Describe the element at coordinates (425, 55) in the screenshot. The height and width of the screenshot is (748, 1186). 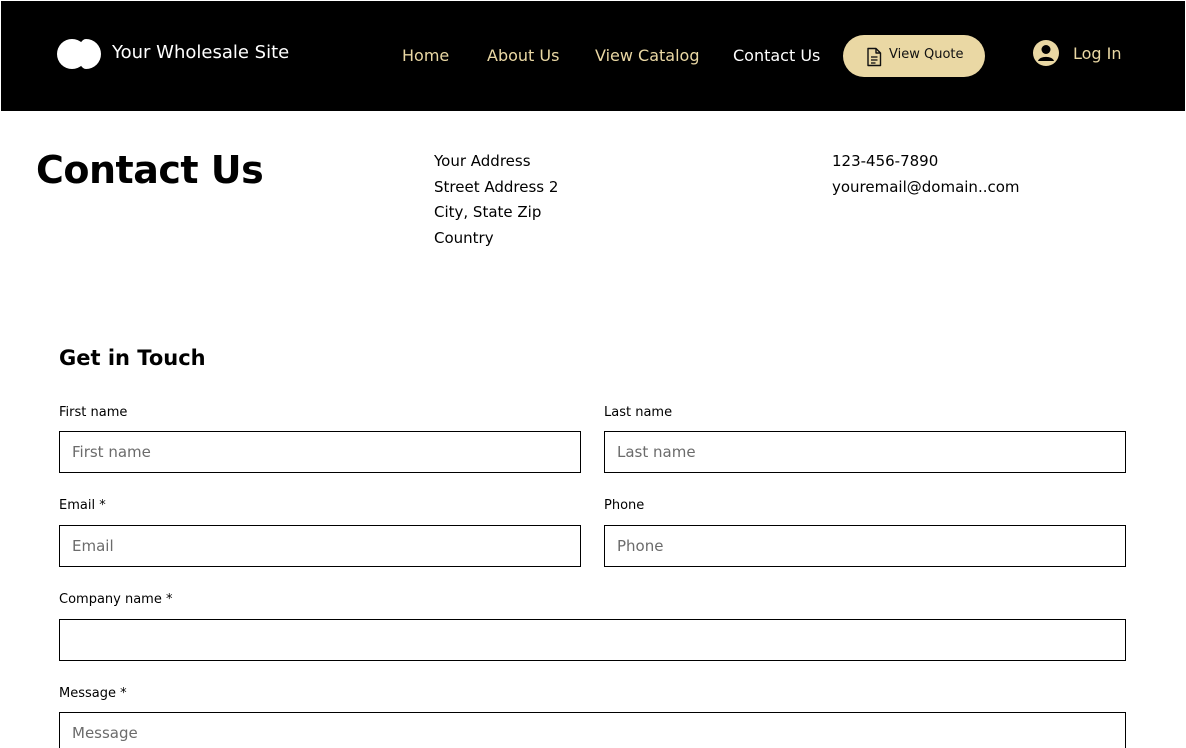
I see `nav-home: Home` at that location.